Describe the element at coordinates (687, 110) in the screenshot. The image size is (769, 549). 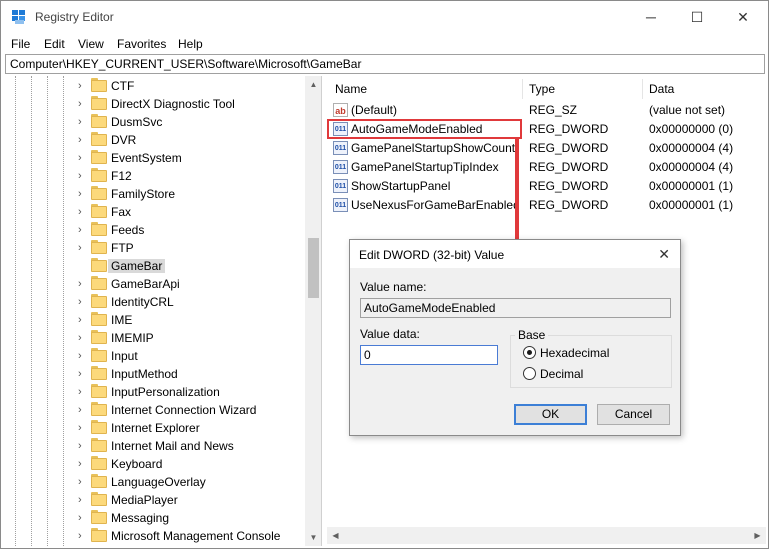
I see `value-data: (value not set)` at that location.